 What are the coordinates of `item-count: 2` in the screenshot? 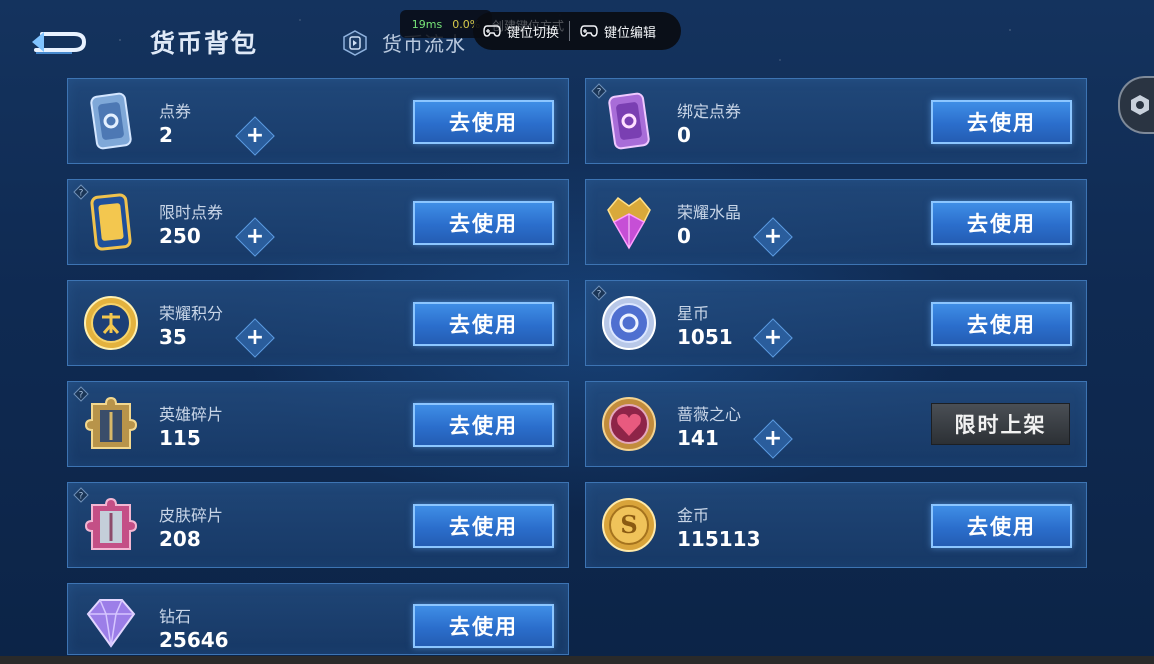 It's located at (166, 135).